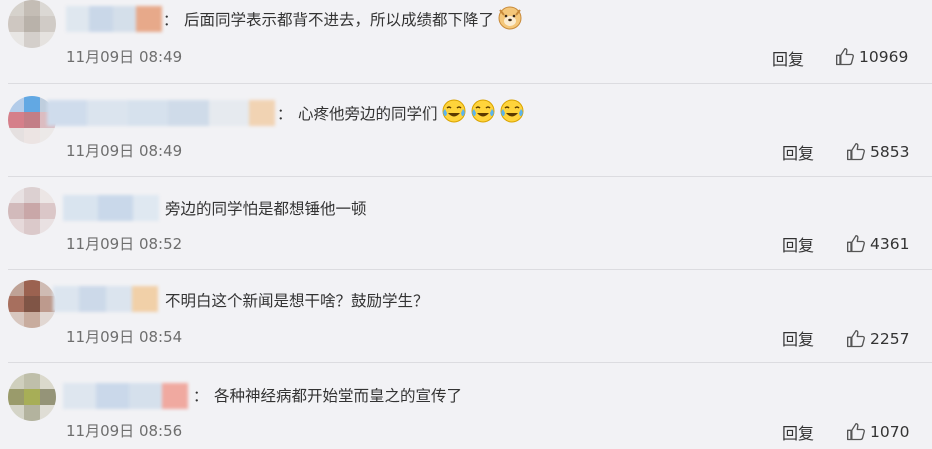 Image resolution: width=932 pixels, height=449 pixels. I want to click on comment-text: 心疼他旁边的同学们, so click(411, 112).